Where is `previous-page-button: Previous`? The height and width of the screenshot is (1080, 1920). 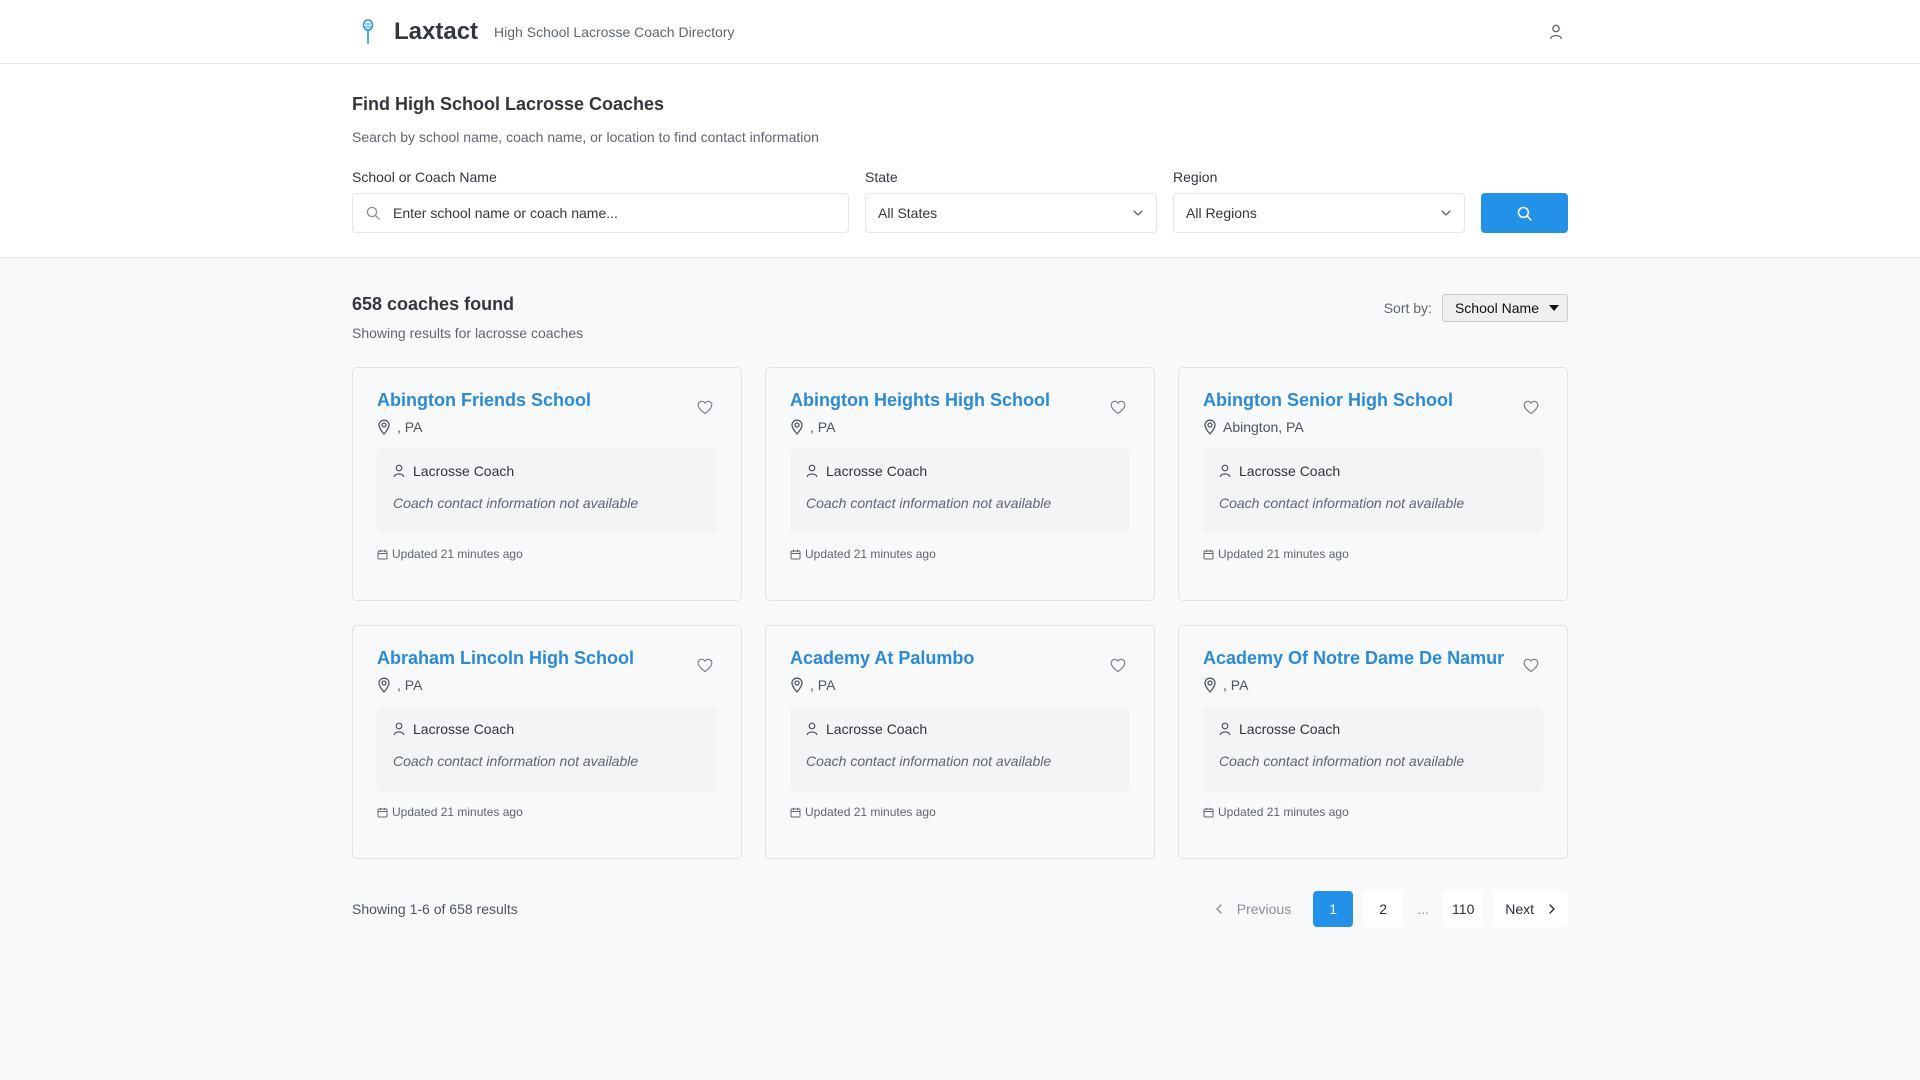
previous-page-button: Previous is located at coordinates (1253, 909).